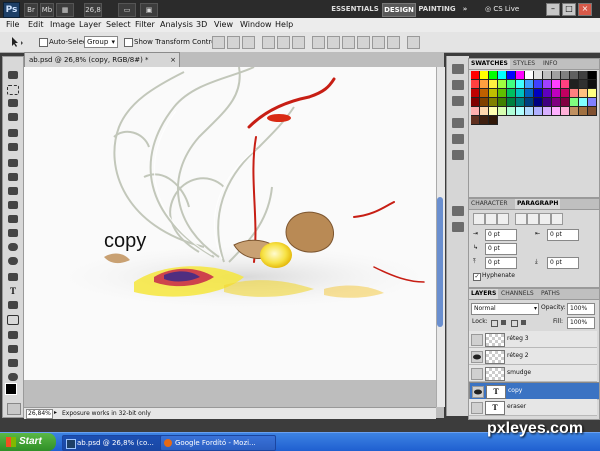  I want to click on path-selection-tool-icon, so click(13, 305).